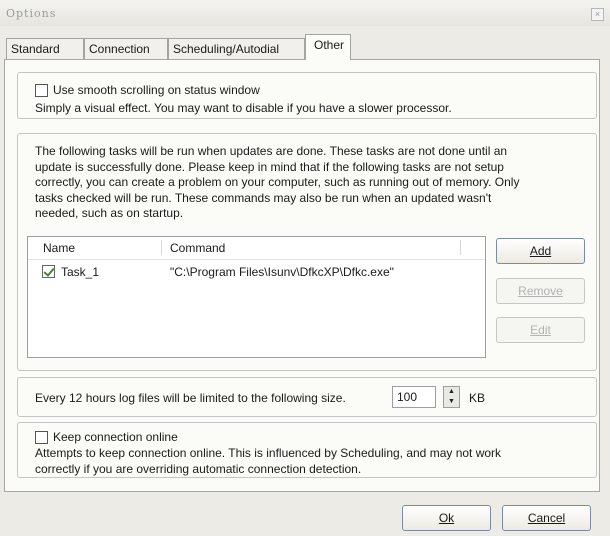 Image resolution: width=610 pixels, height=536 pixels. Describe the element at coordinates (540, 291) in the screenshot. I see `remove-button: Remove` at that location.